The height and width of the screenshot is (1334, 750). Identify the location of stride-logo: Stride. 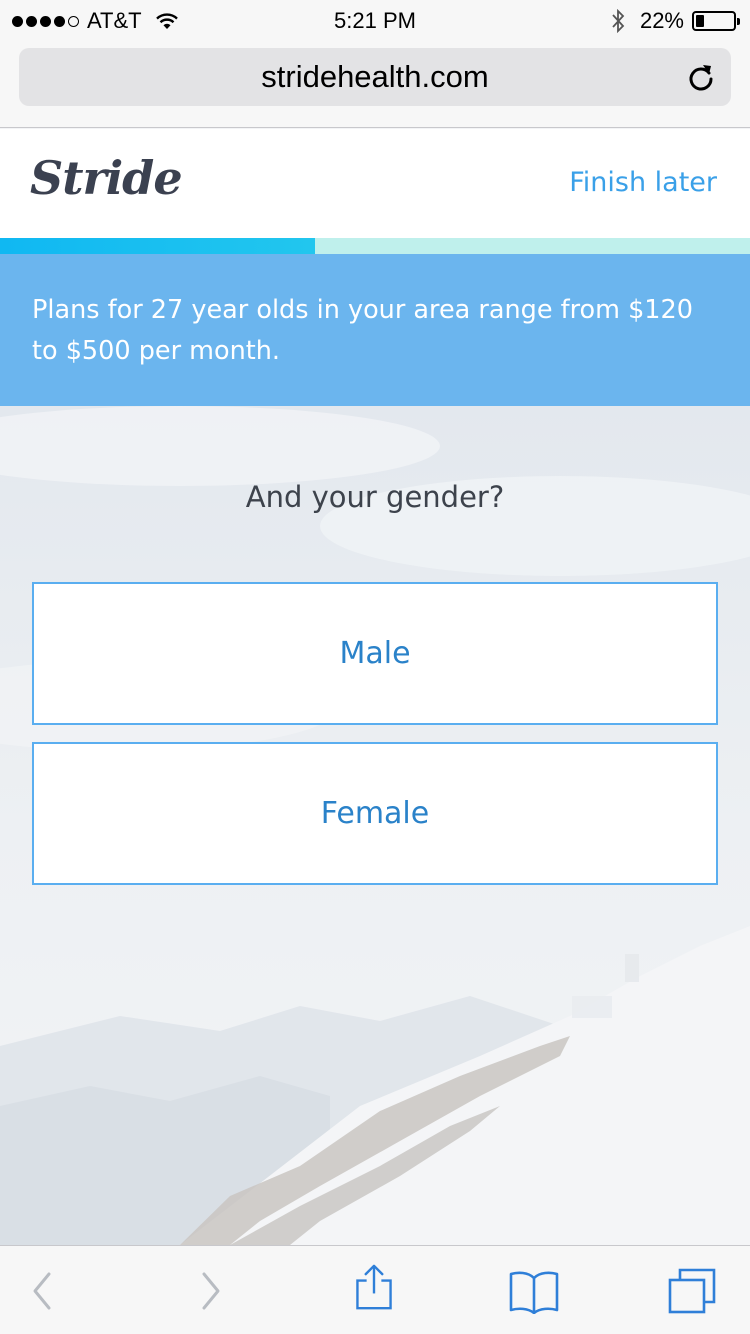
(106, 178).